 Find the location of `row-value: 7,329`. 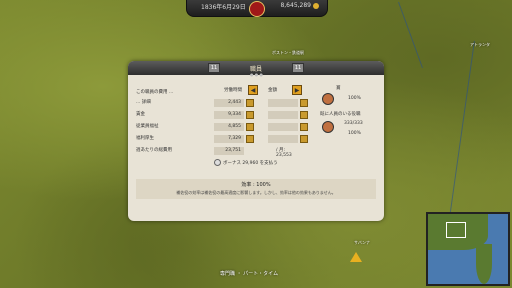

row-value: 7,329 is located at coordinates (229, 139).